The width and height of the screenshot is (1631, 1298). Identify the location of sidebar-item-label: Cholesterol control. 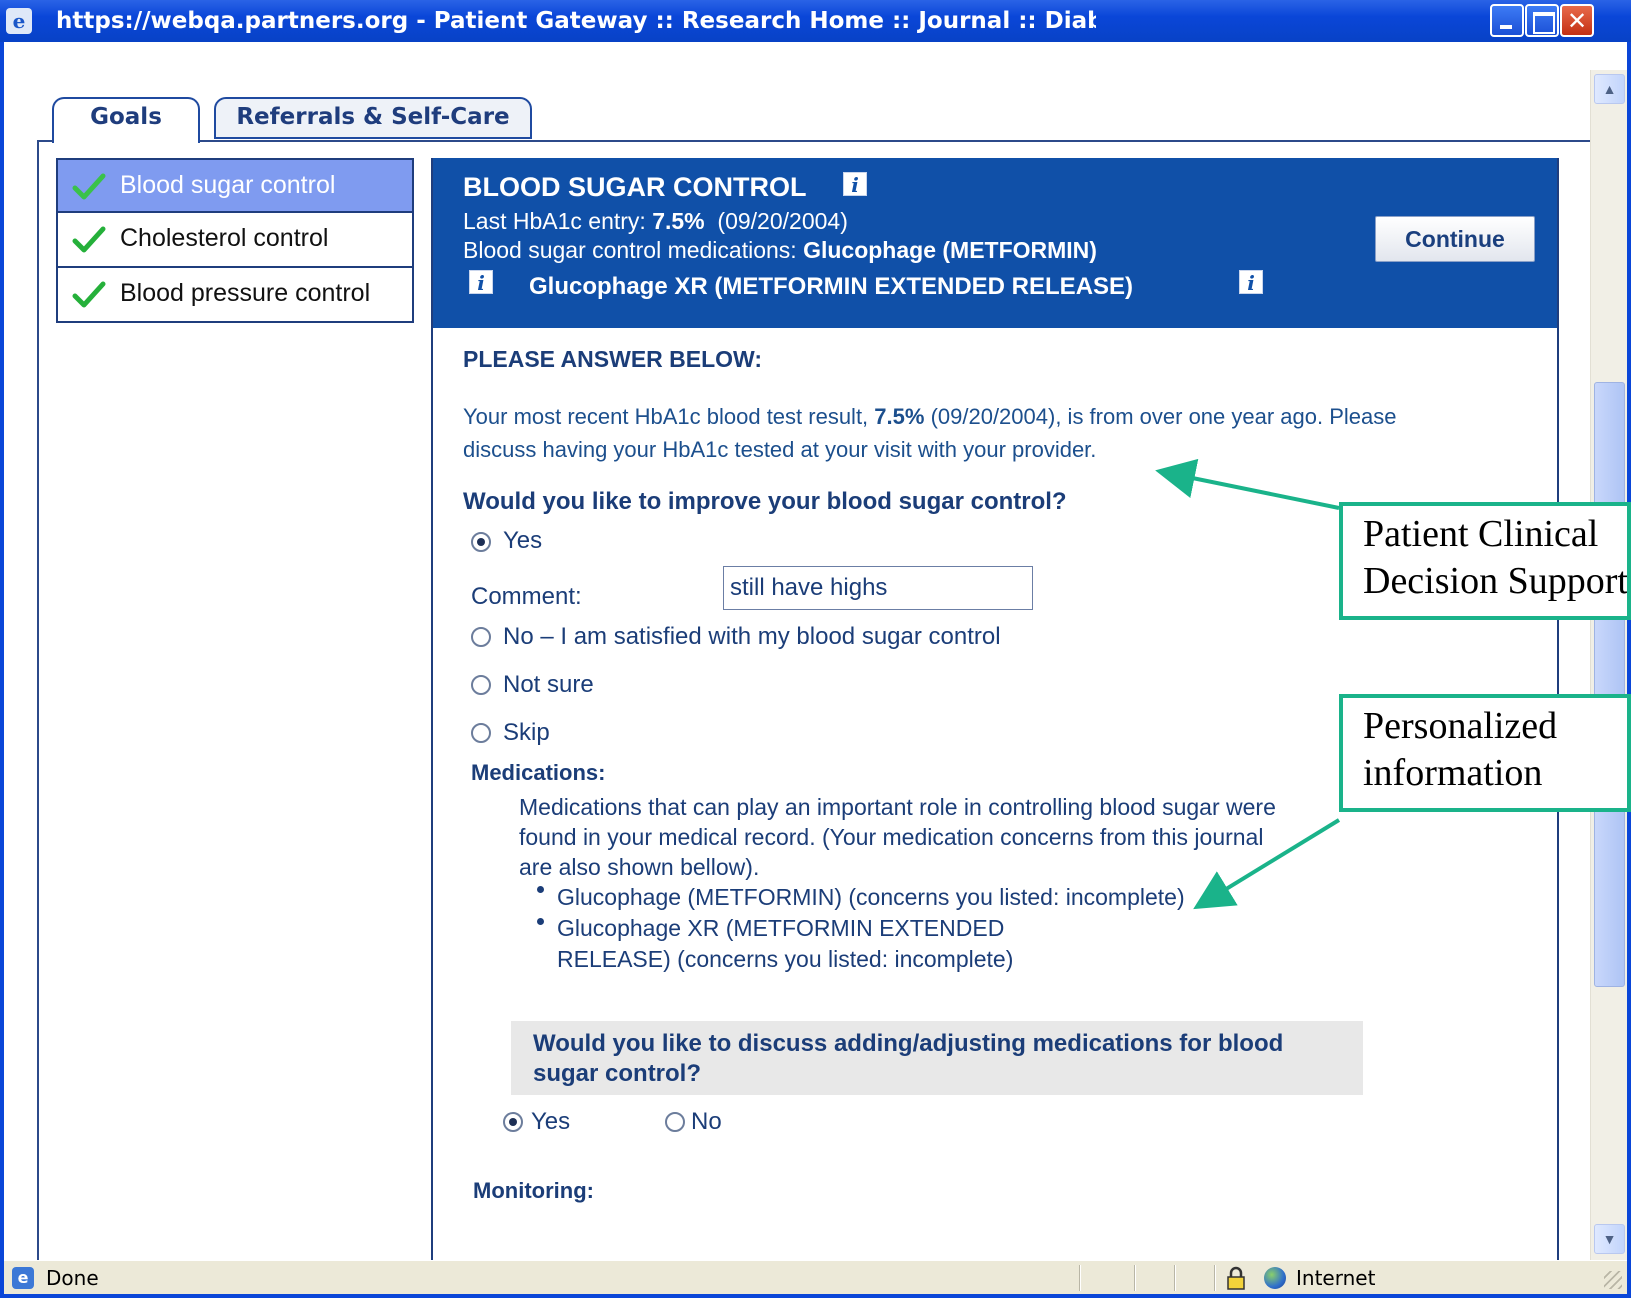
(224, 238).